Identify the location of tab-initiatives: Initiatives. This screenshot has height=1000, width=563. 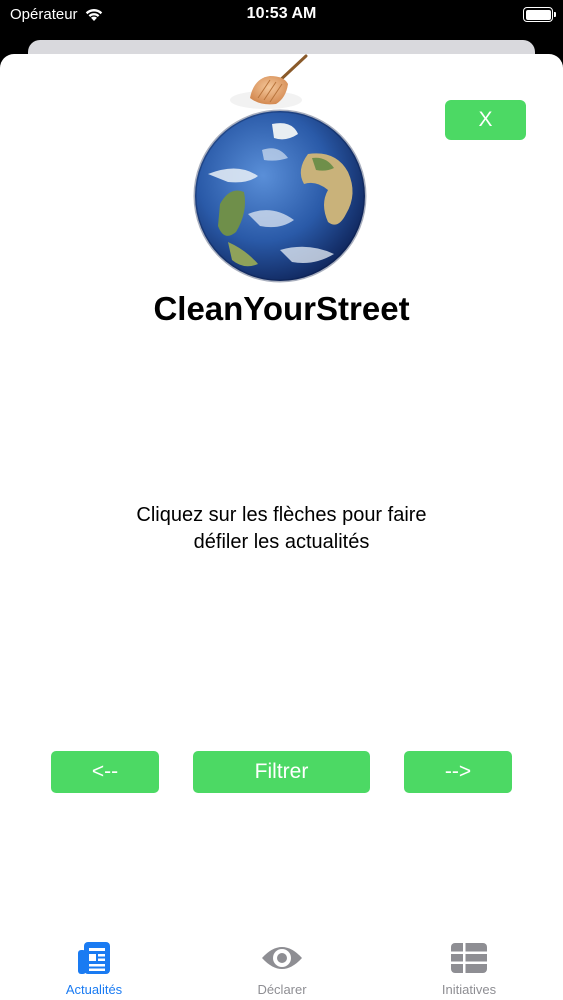
(469, 967).